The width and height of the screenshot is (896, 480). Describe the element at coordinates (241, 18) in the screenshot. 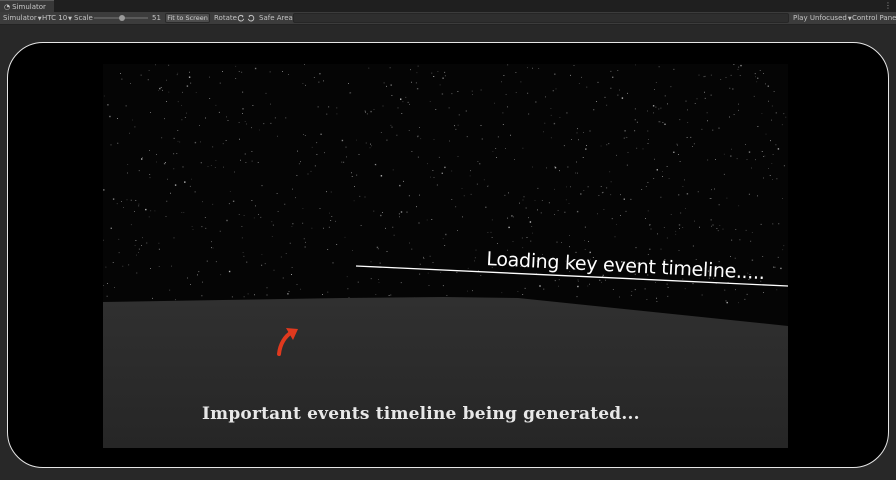

I see `rotate-left-icon` at that location.